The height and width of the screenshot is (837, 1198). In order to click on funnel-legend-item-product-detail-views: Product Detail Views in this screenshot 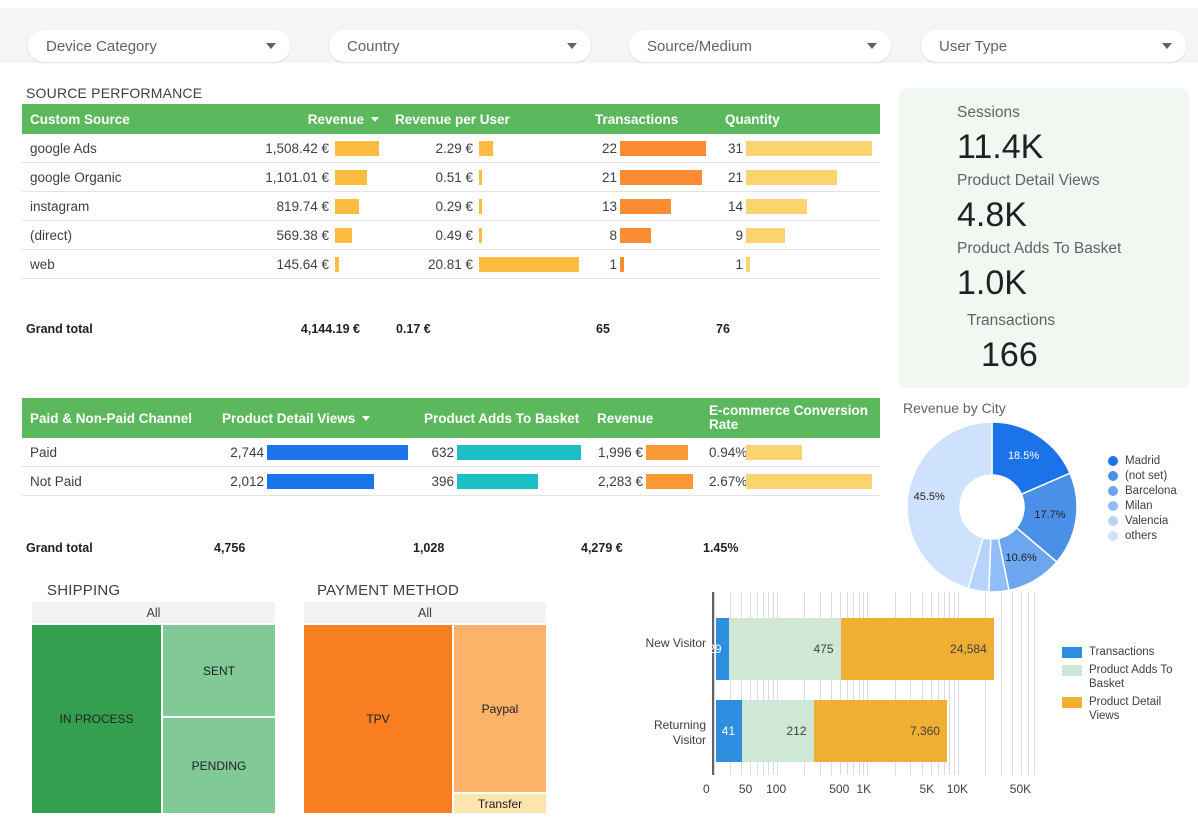, I will do `click(1125, 709)`.